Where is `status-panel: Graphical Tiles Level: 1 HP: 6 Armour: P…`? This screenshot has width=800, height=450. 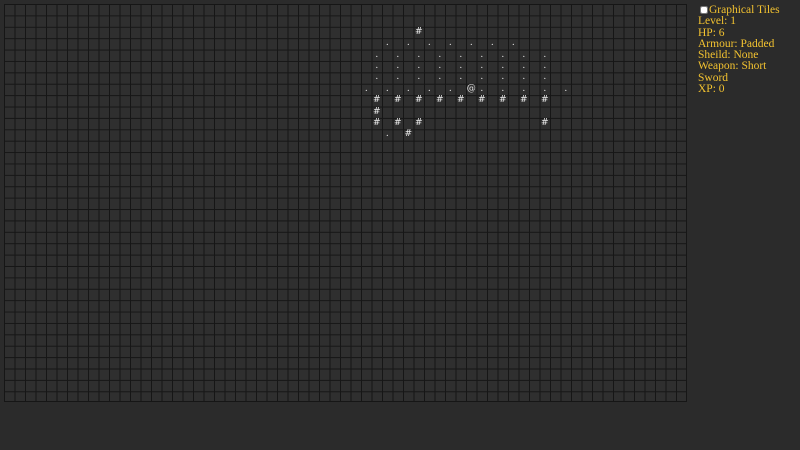 status-panel: Graphical Tiles Level: 1 HP: 6 Armour: P… is located at coordinates (748, 50).